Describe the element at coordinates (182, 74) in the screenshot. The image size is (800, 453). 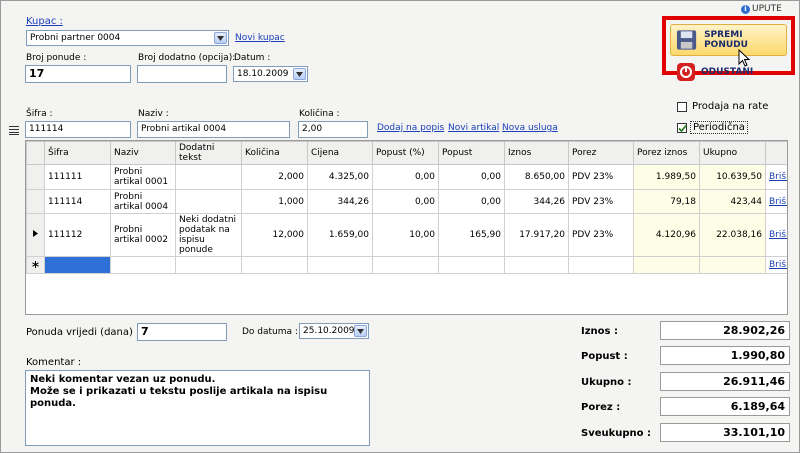
I see `offer-extra-field` at that location.